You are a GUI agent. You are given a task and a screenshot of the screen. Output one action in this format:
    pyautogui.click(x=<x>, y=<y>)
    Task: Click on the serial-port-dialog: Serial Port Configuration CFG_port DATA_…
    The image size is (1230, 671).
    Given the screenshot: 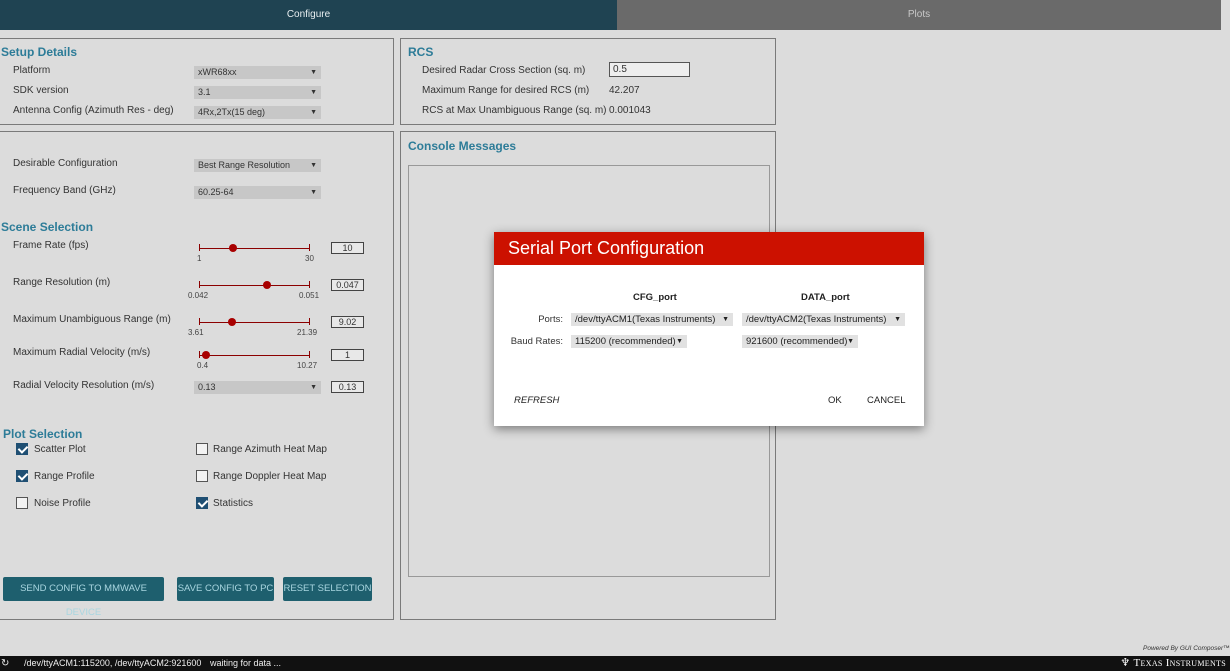 What is the action you would take?
    pyautogui.click(x=709, y=329)
    